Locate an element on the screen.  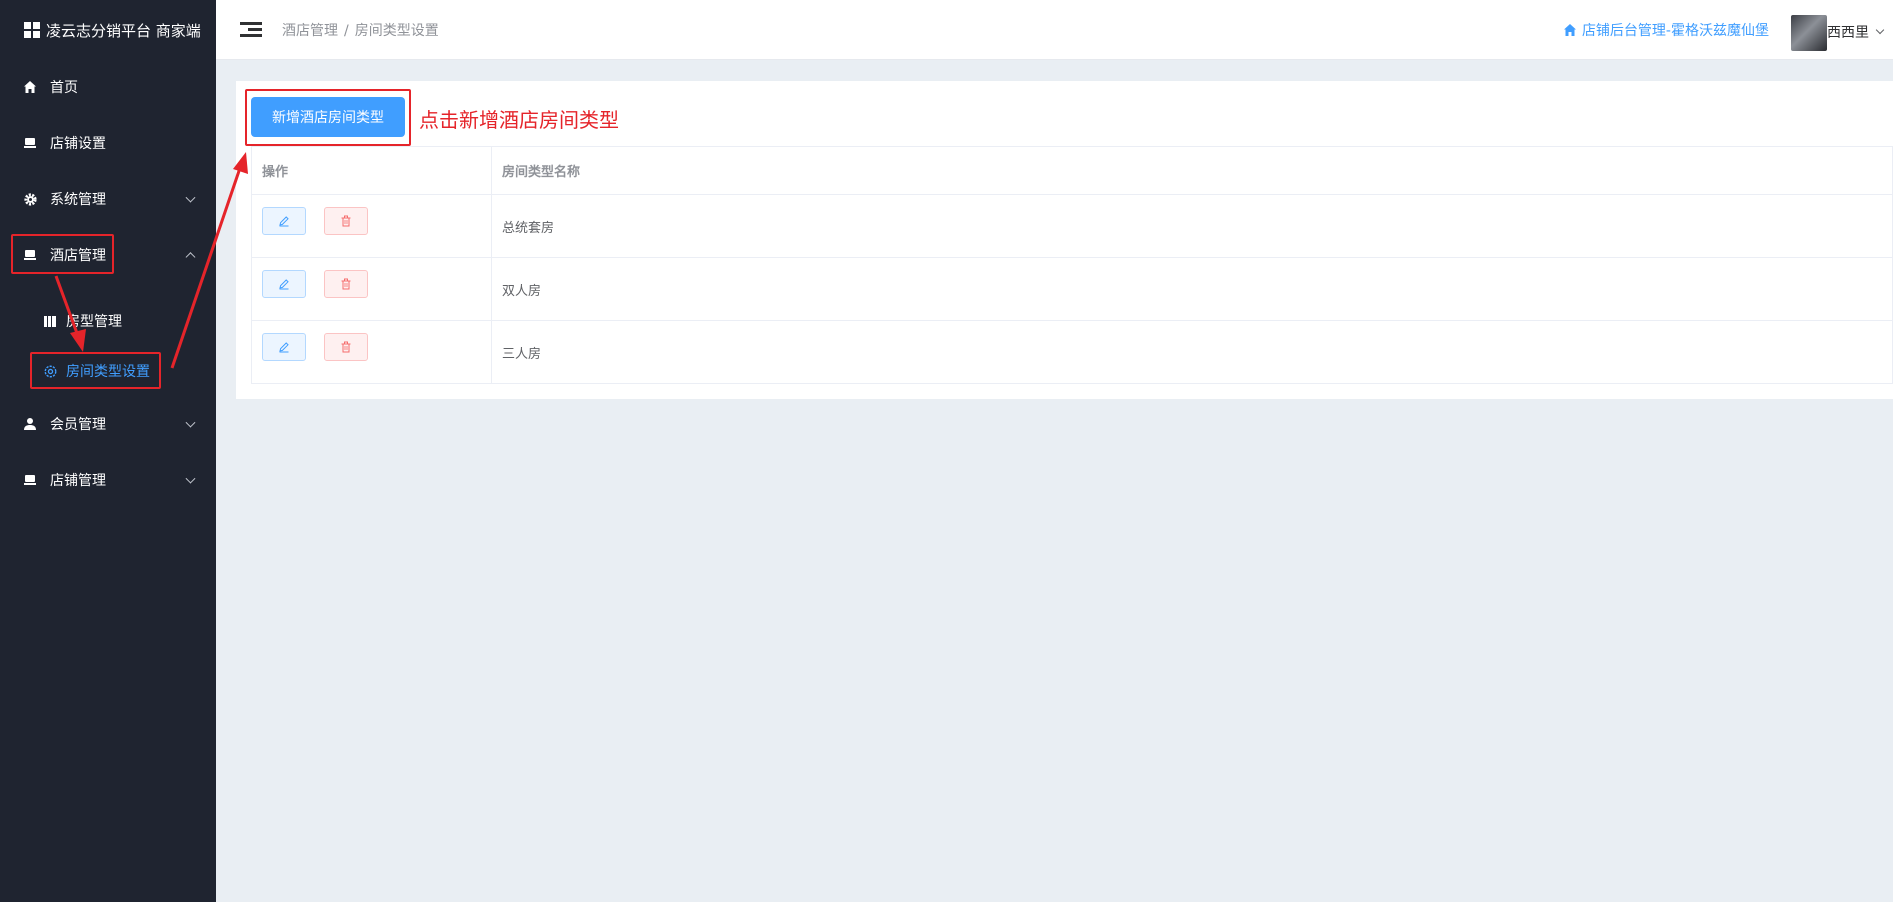
table-row: 三人房 is located at coordinates (1072, 352).